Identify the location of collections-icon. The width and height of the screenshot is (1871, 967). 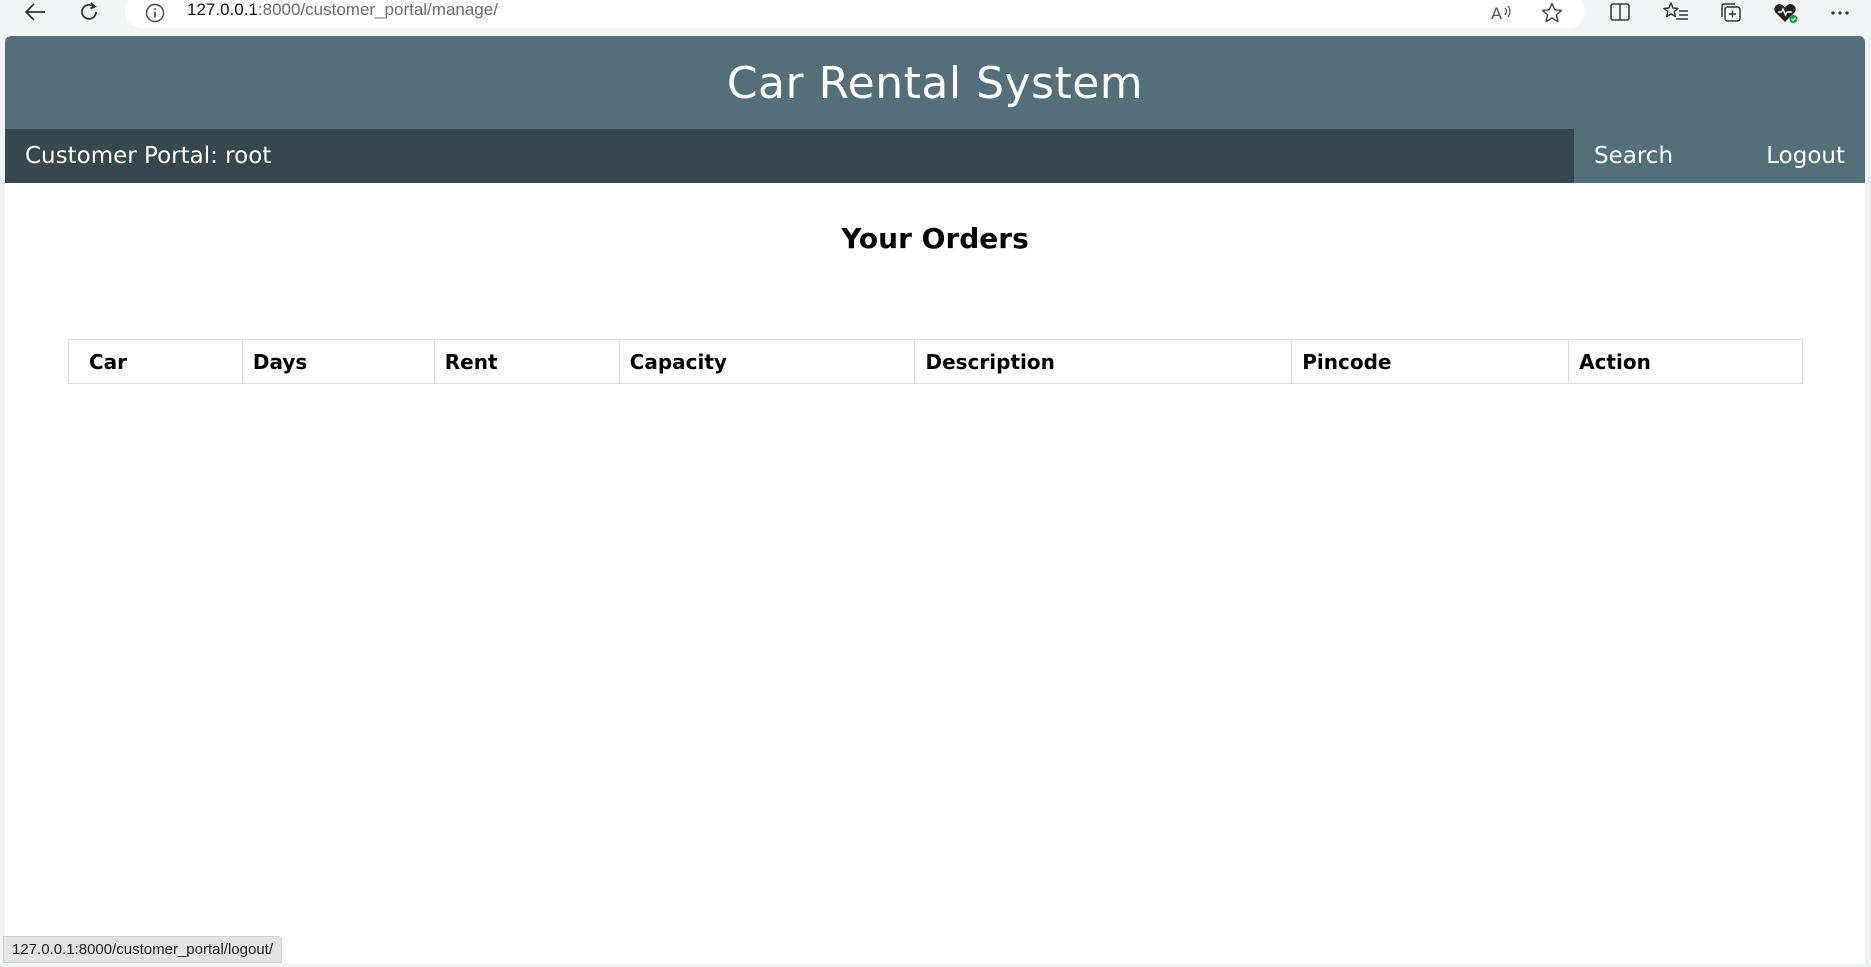
(1731, 13).